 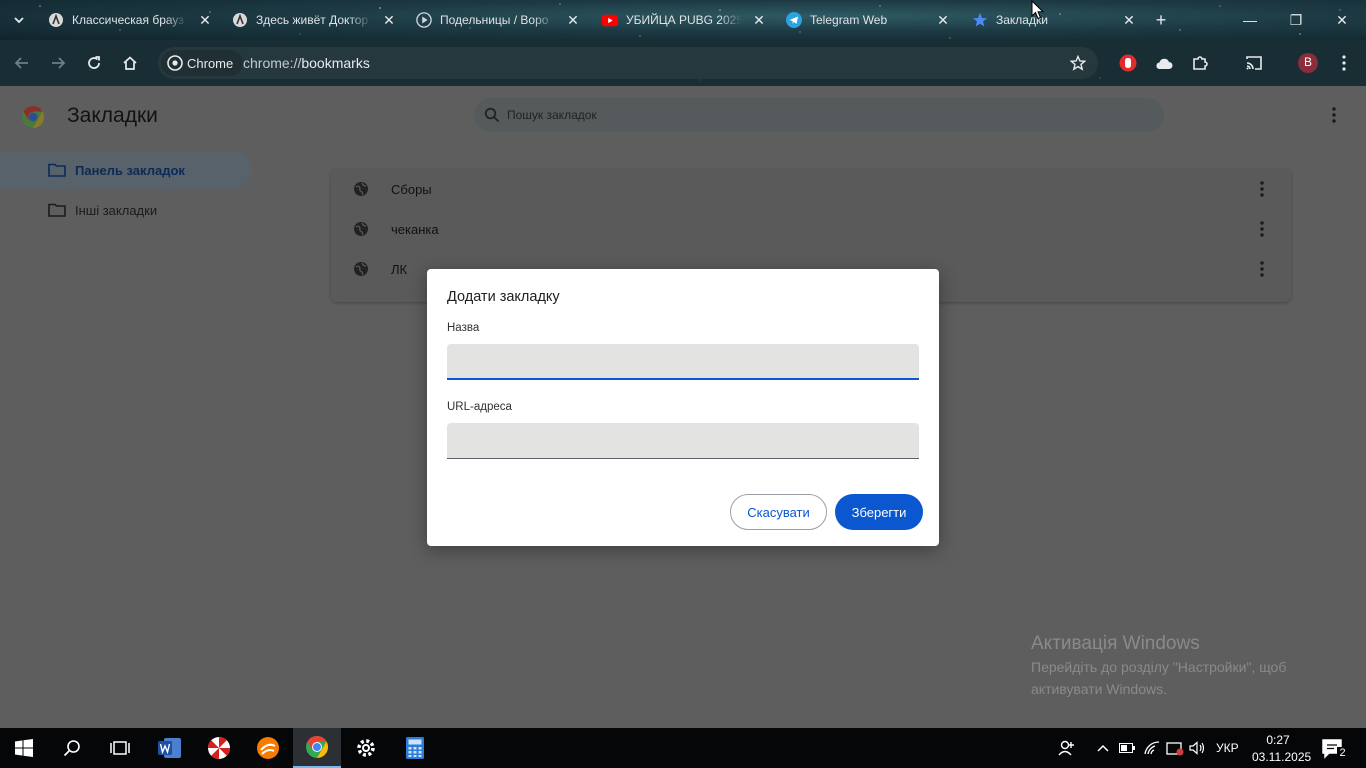 What do you see at coordinates (683, 362) in the screenshot?
I see `name-field` at bounding box center [683, 362].